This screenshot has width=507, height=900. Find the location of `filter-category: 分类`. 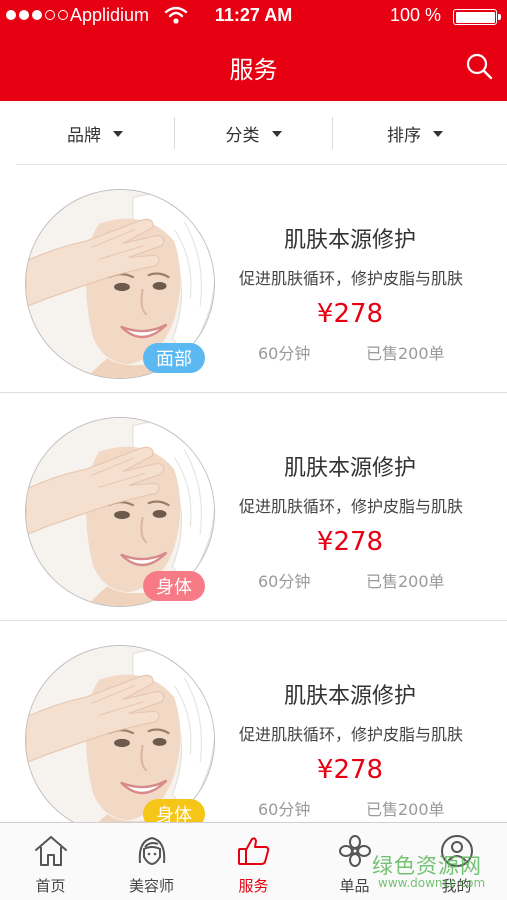

filter-category: 分类 is located at coordinates (253, 133).